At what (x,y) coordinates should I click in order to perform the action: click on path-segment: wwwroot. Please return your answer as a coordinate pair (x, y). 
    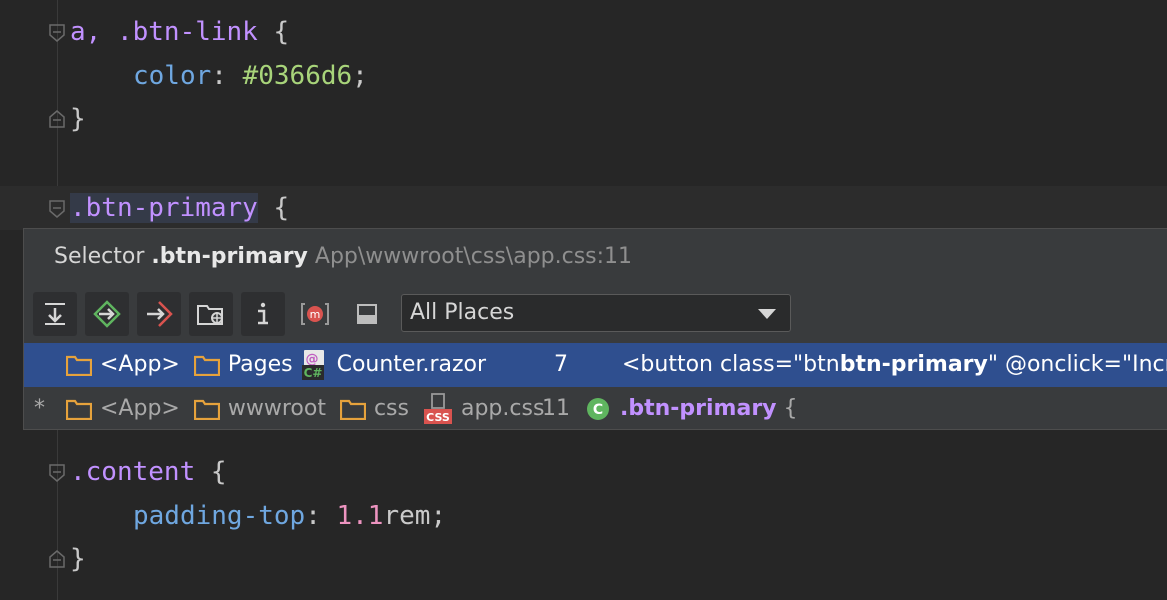
    Looking at the image, I should click on (276, 408).